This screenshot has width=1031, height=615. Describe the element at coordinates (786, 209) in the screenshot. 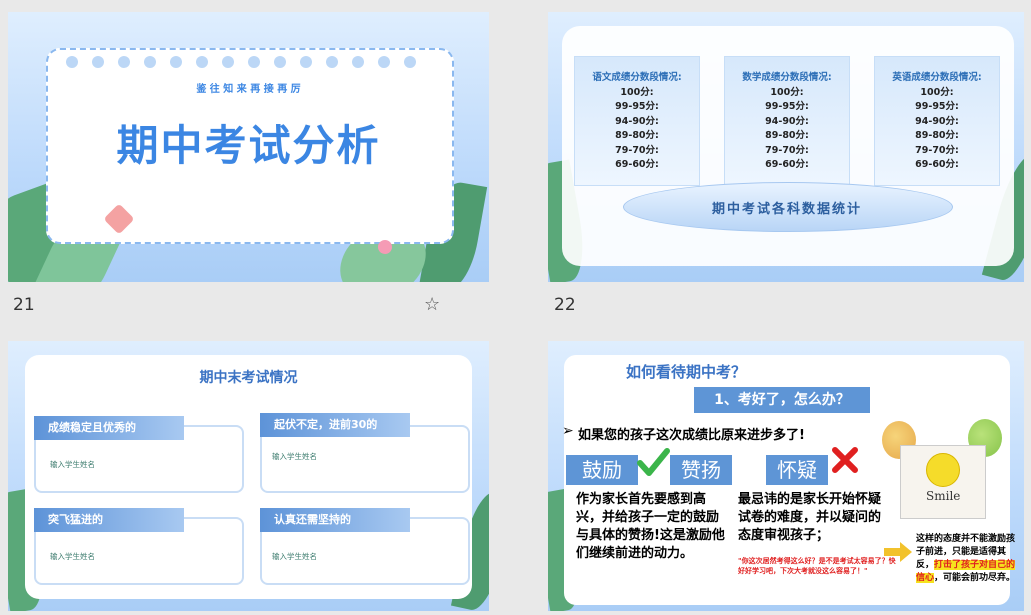

I see `footer-label: 期中考试各科数据统计` at that location.